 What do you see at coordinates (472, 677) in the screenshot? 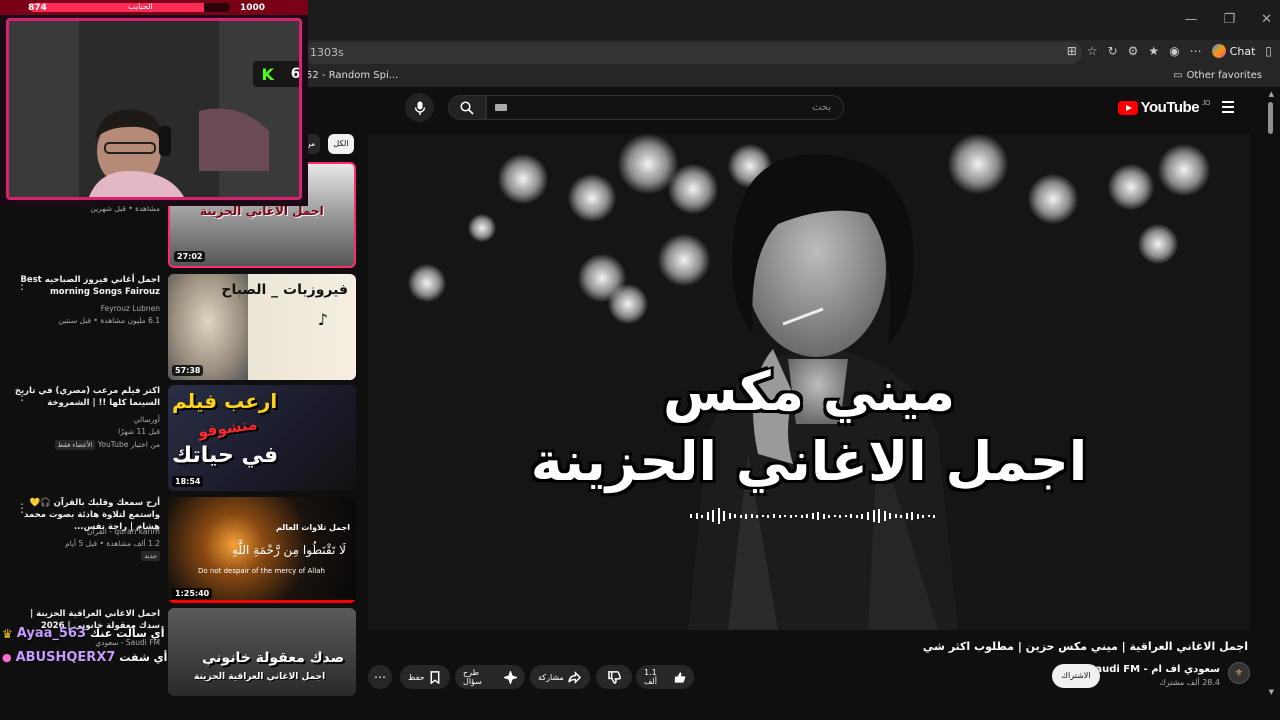
I see `ask-label: طرح سؤال` at bounding box center [472, 677].